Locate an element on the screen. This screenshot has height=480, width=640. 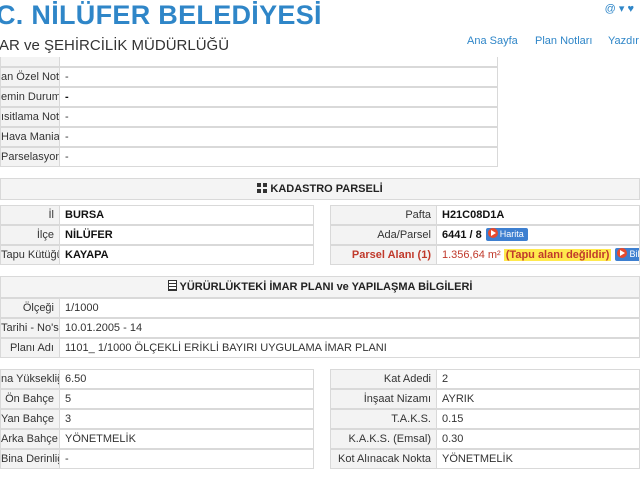
municipality-title: C. NİLÜFER BELEDİYESİ is located at coordinates (161, 15).